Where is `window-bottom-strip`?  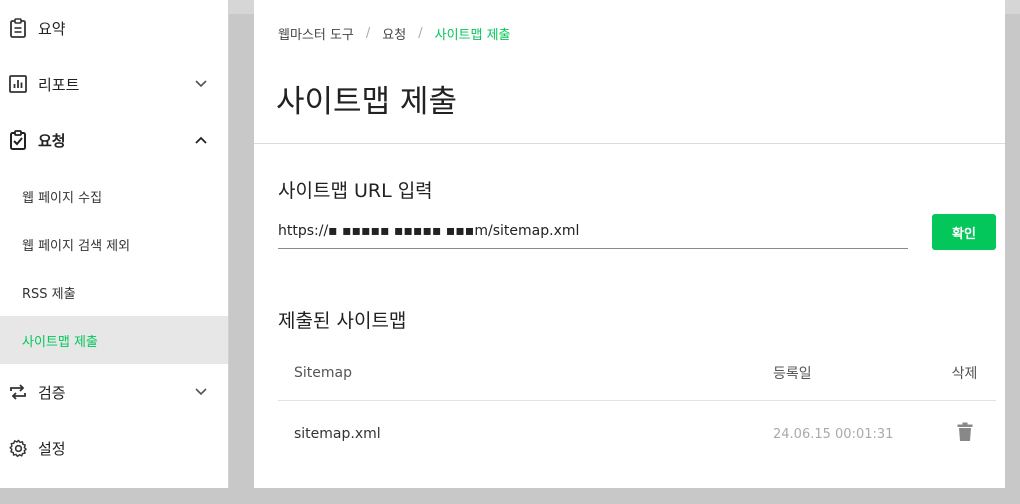 window-bottom-strip is located at coordinates (510, 496).